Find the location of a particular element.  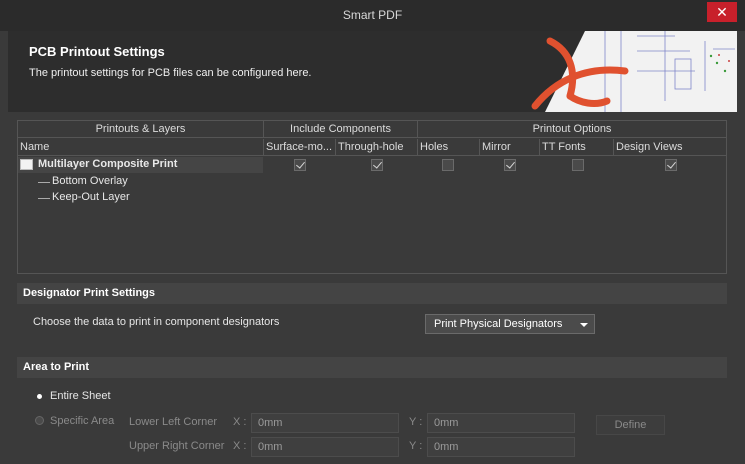

checkbox-tt-fonts is located at coordinates (578, 165).